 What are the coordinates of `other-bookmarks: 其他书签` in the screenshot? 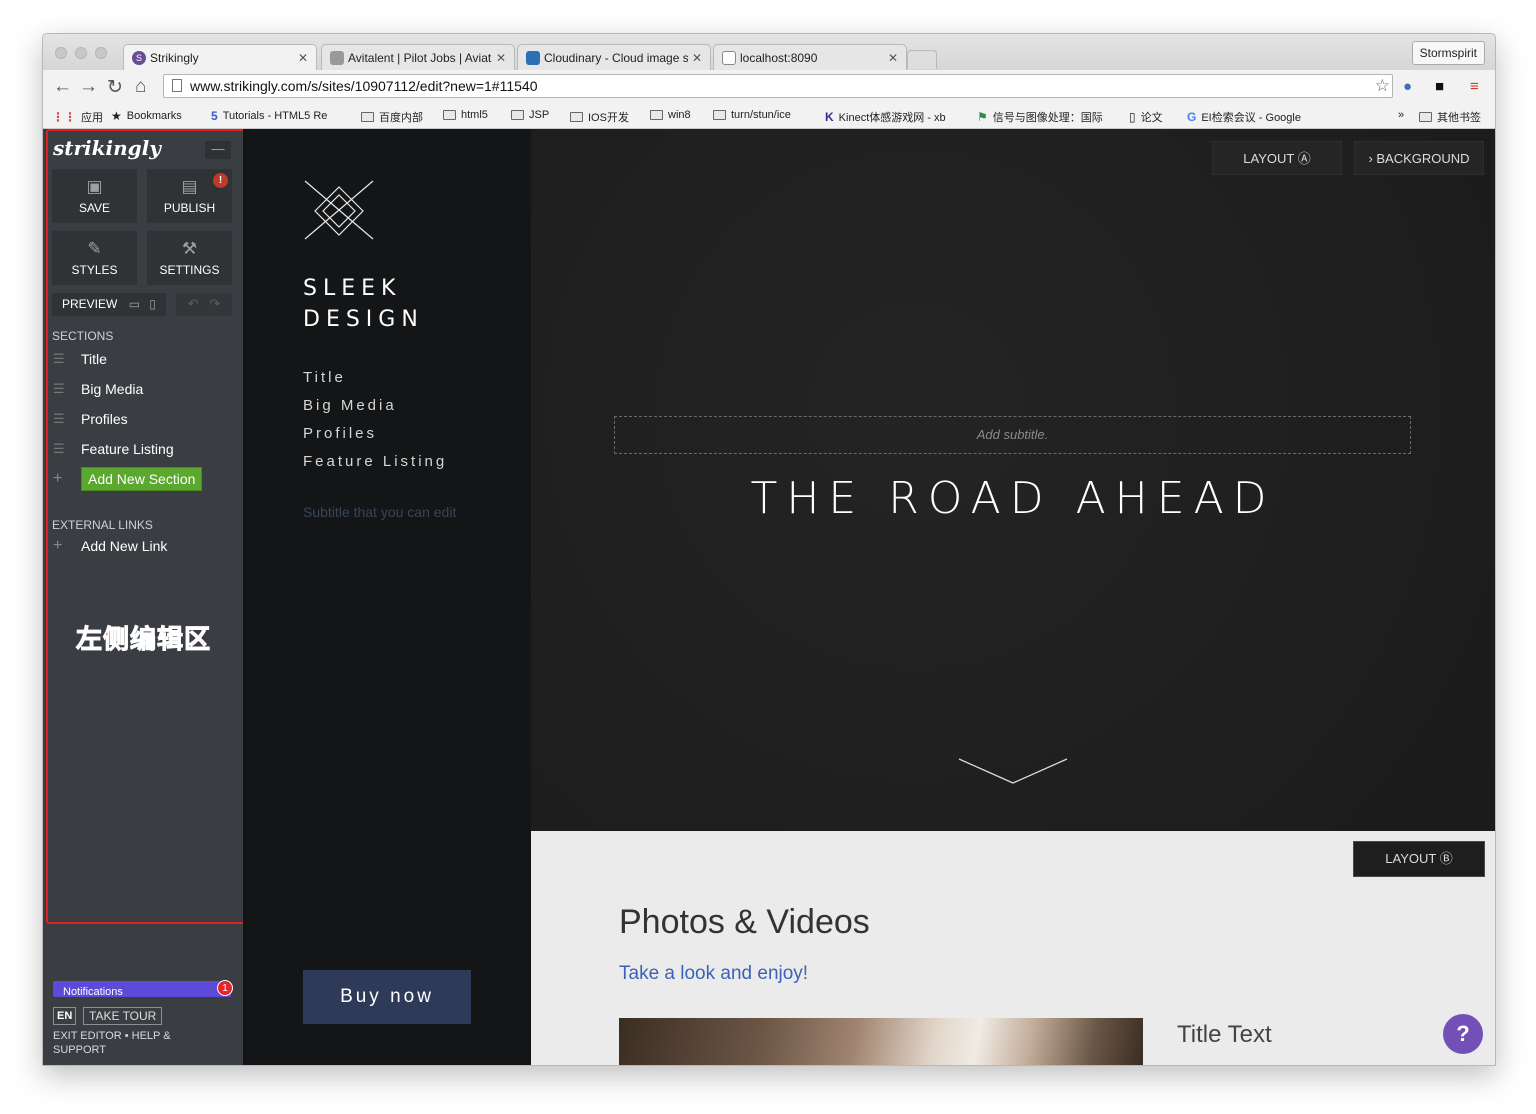 It's located at (1450, 117).